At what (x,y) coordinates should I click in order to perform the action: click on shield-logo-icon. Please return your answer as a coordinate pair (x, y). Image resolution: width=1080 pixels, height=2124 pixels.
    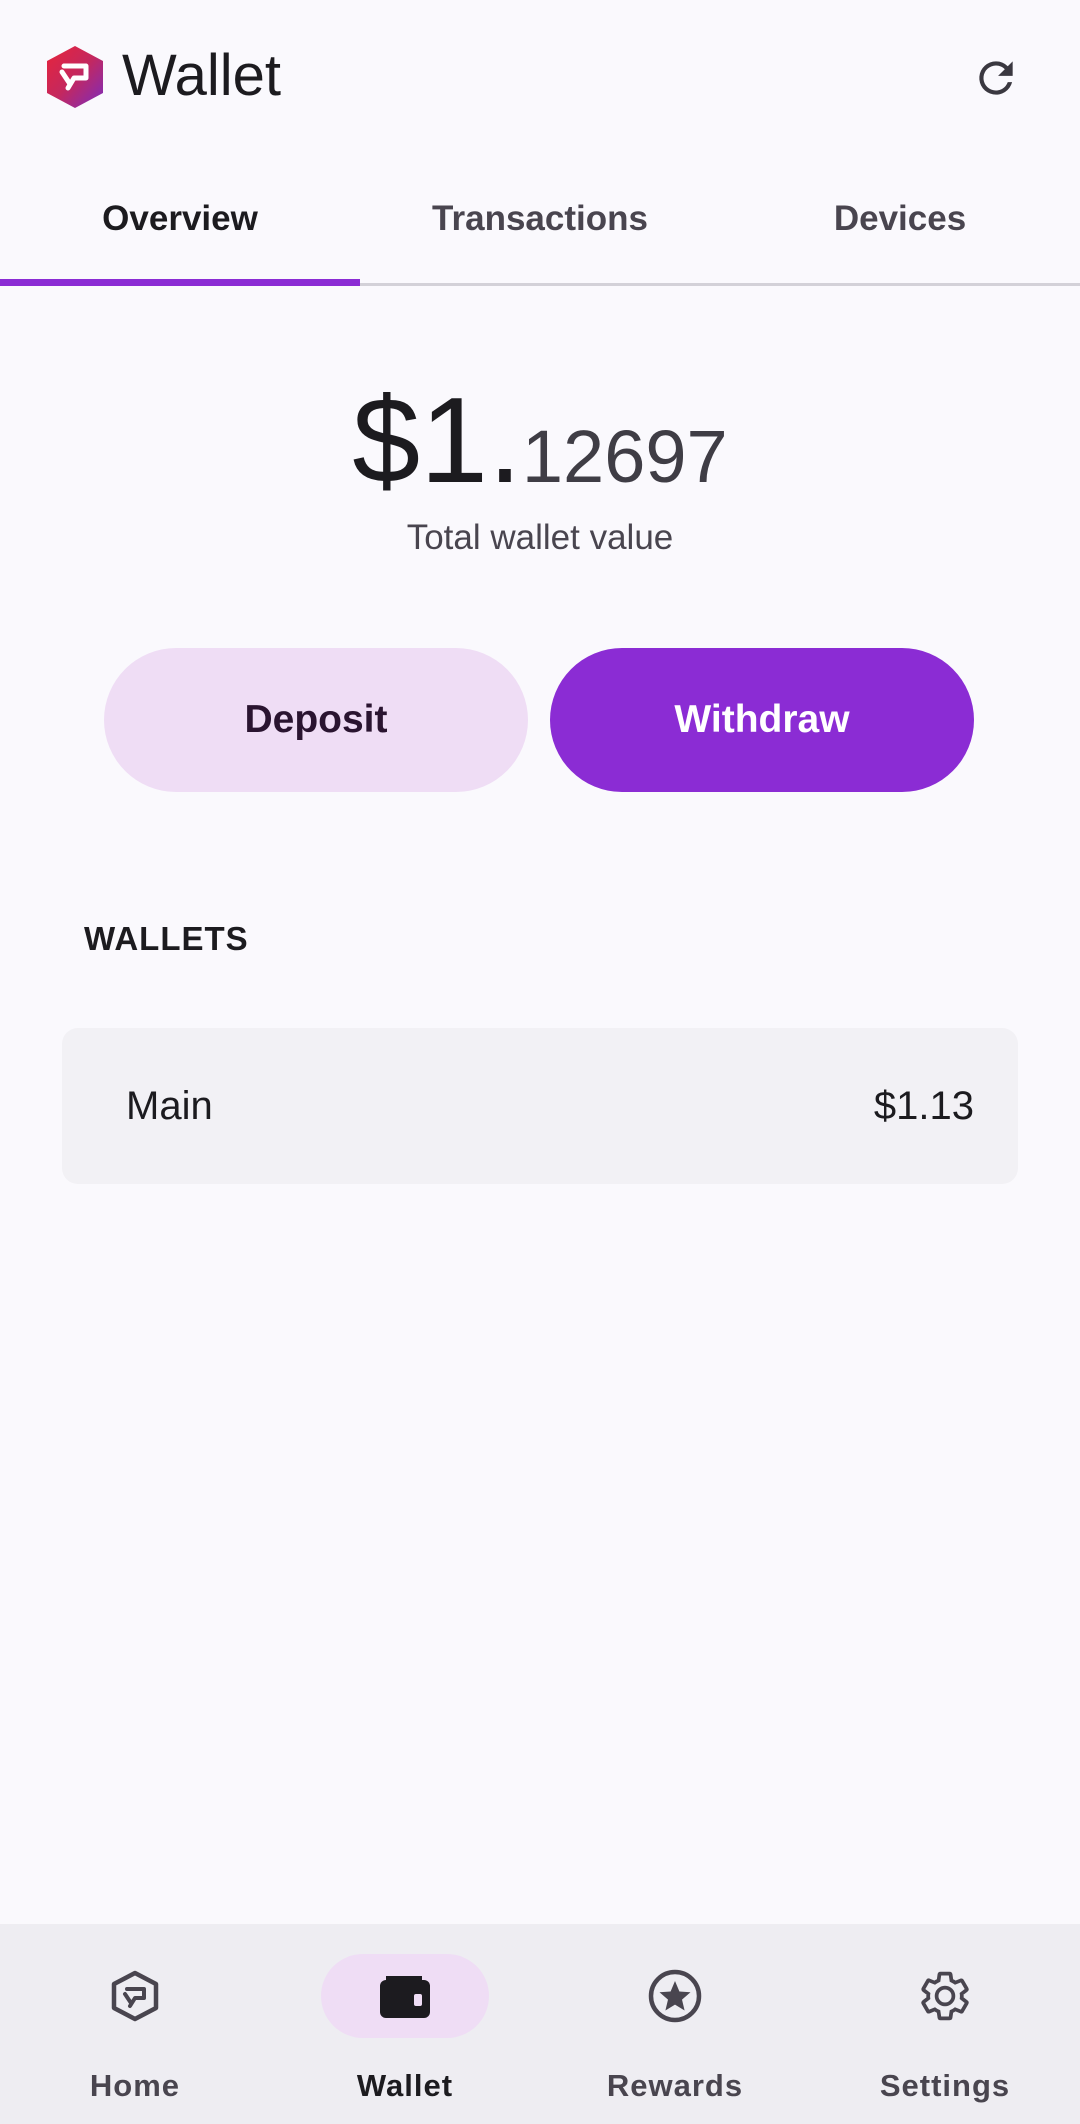
    Looking at the image, I should click on (75, 77).